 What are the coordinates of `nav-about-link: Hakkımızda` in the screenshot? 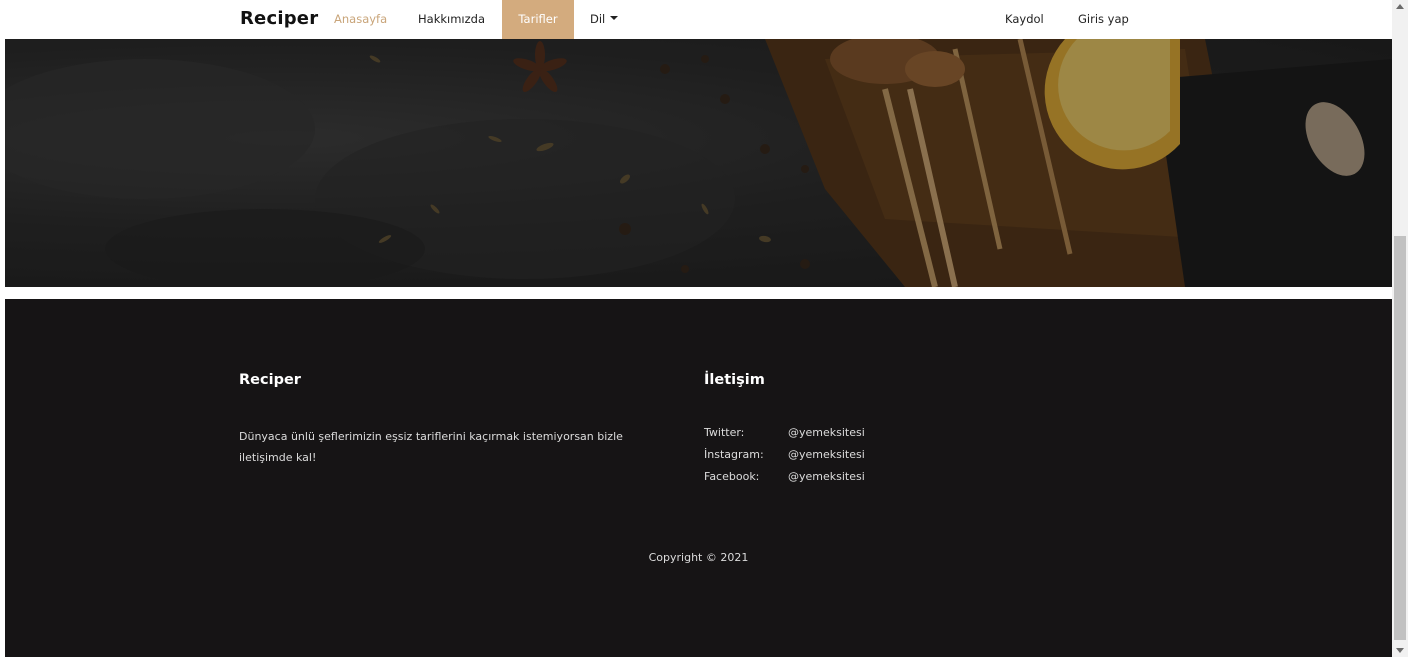 It's located at (451, 19).